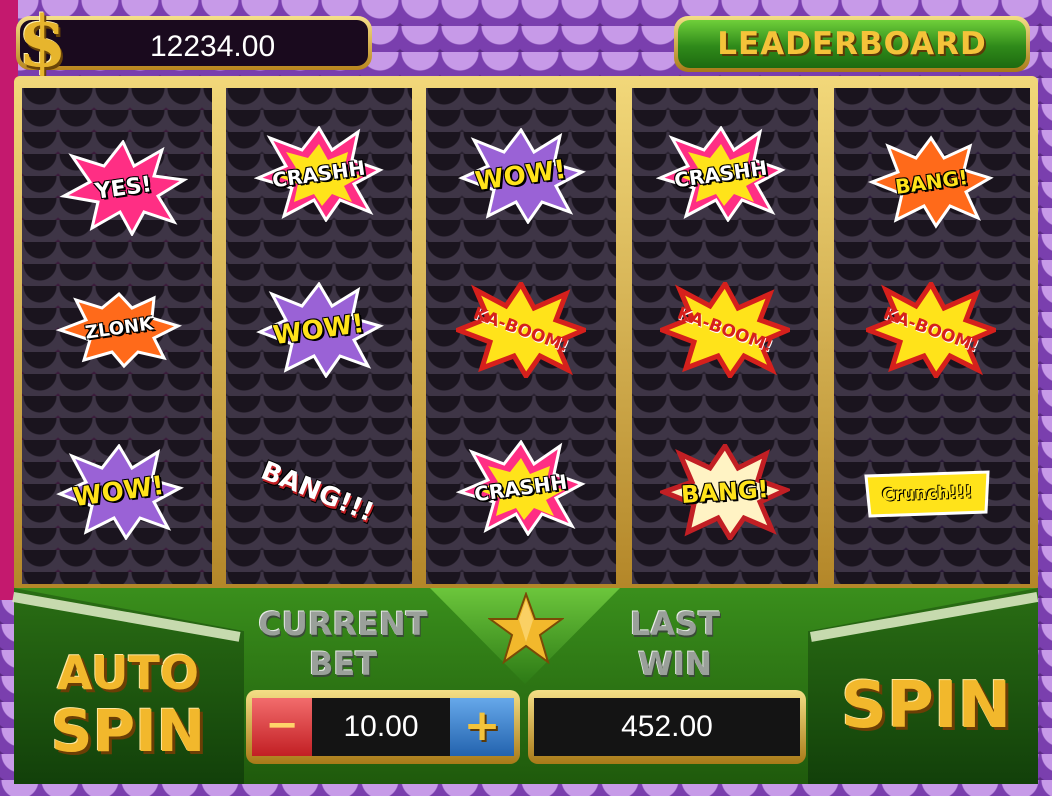 This screenshot has width=1052, height=796. Describe the element at coordinates (343, 664) in the screenshot. I see `current-bet-label-line2: BET` at that location.